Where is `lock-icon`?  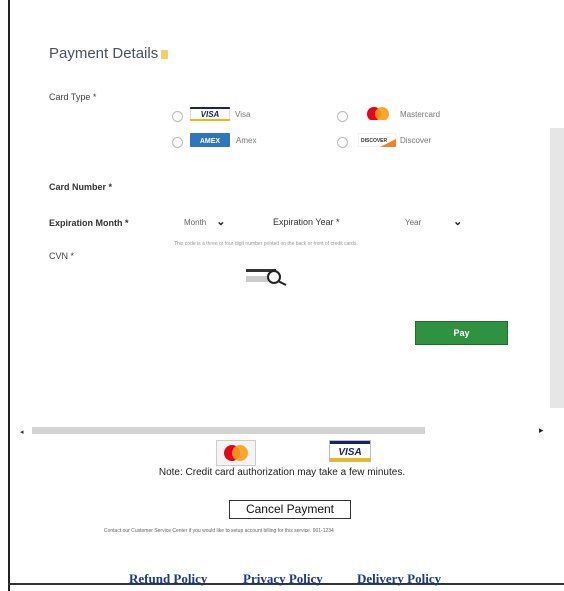
lock-icon is located at coordinates (165, 54).